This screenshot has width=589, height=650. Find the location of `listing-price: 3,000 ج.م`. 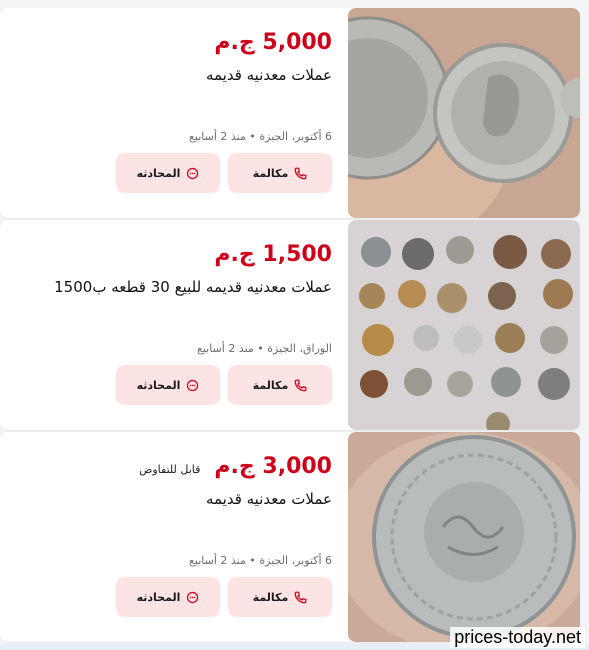

listing-price: 3,000 ج.م is located at coordinates (273, 466).